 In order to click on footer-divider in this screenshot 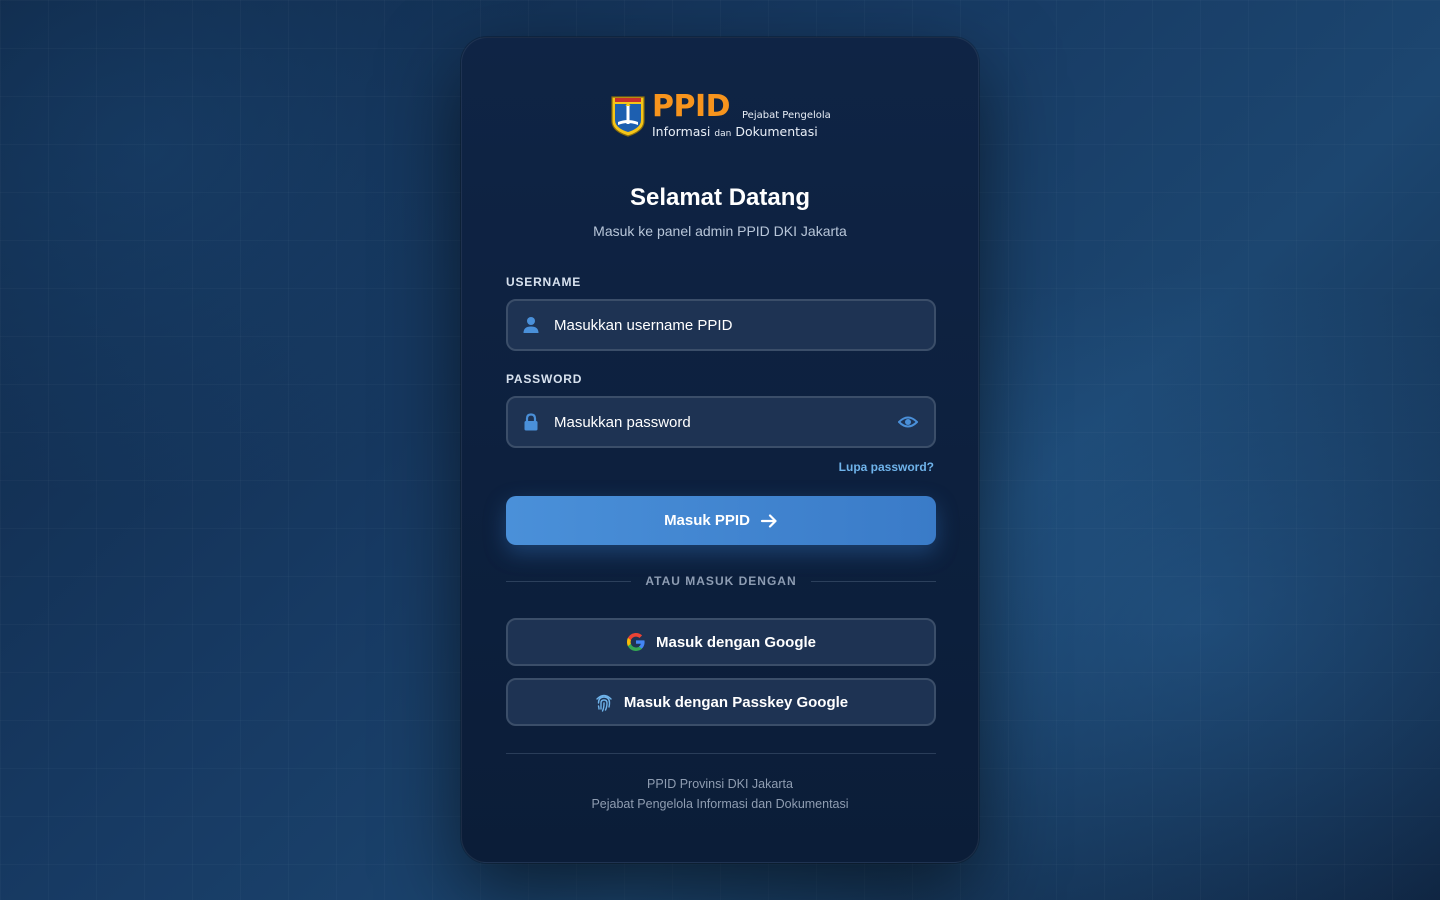, I will do `click(721, 753)`.